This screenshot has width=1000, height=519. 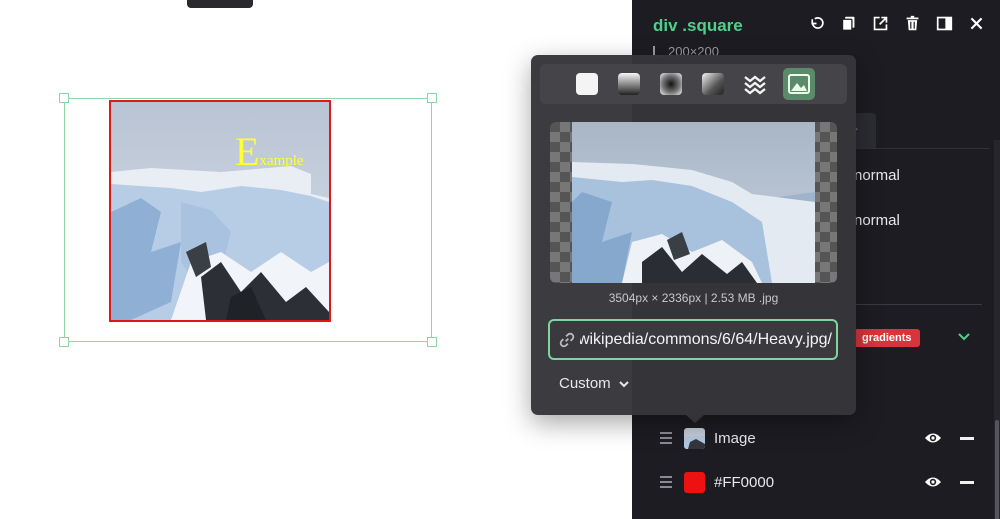 What do you see at coordinates (64, 342) in the screenshot?
I see `resize-handle-bottom-left` at bounding box center [64, 342].